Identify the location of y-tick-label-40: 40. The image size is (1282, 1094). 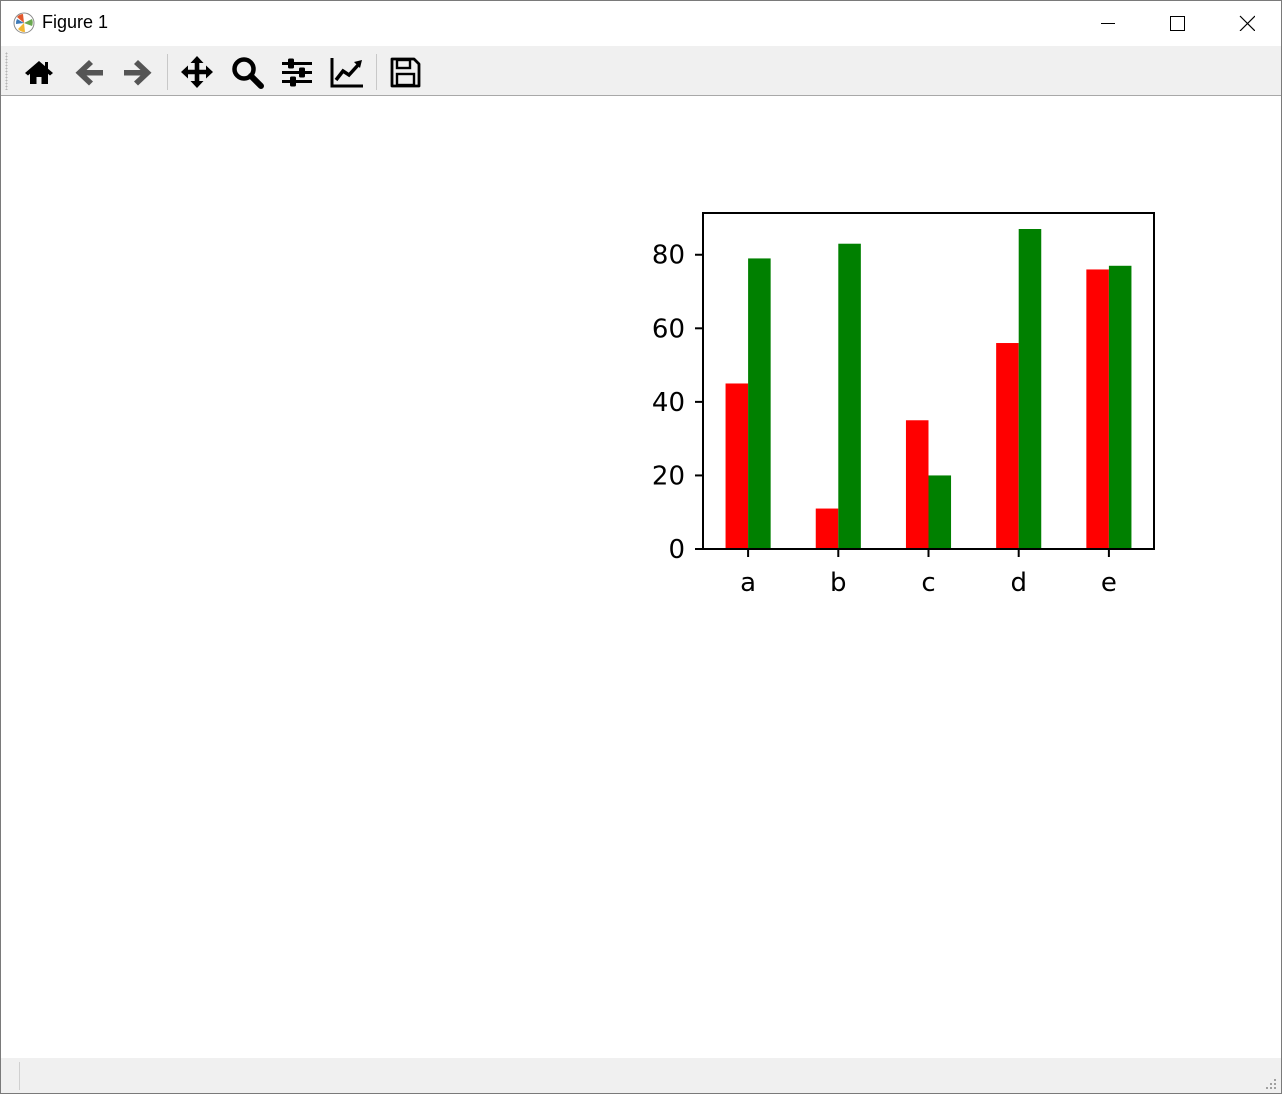
(668, 403).